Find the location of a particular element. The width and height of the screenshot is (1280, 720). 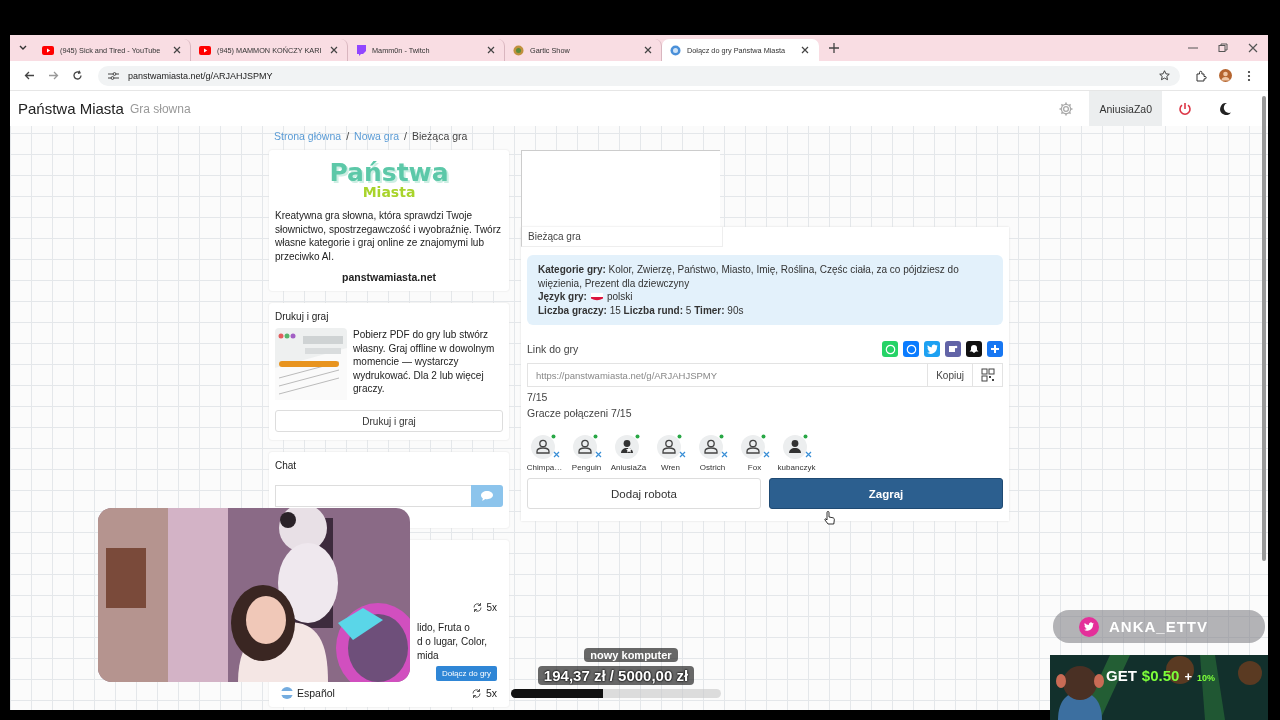

connected-players-text: Gracze połączeni 7/15 is located at coordinates (580, 413).